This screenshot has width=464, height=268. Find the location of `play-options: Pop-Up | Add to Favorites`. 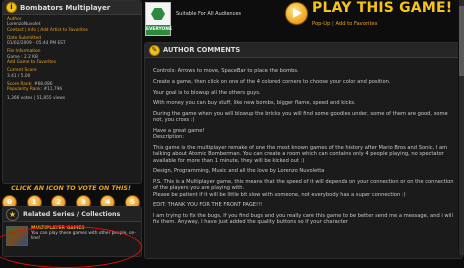

play-options: Pop-Up | Add to Favorites is located at coordinates (344, 24).